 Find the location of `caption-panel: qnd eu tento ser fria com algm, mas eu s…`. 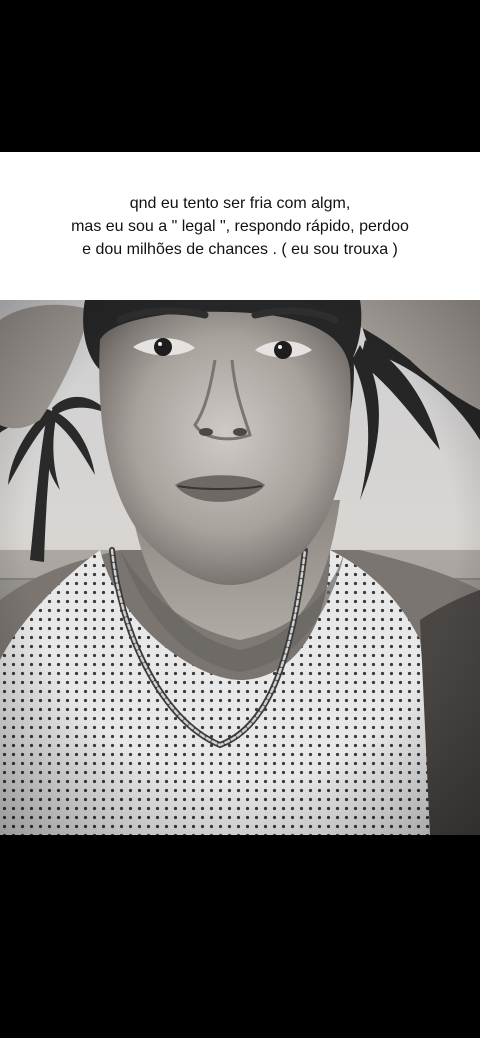

caption-panel: qnd eu tento ser fria com algm, mas eu s… is located at coordinates (240, 226).